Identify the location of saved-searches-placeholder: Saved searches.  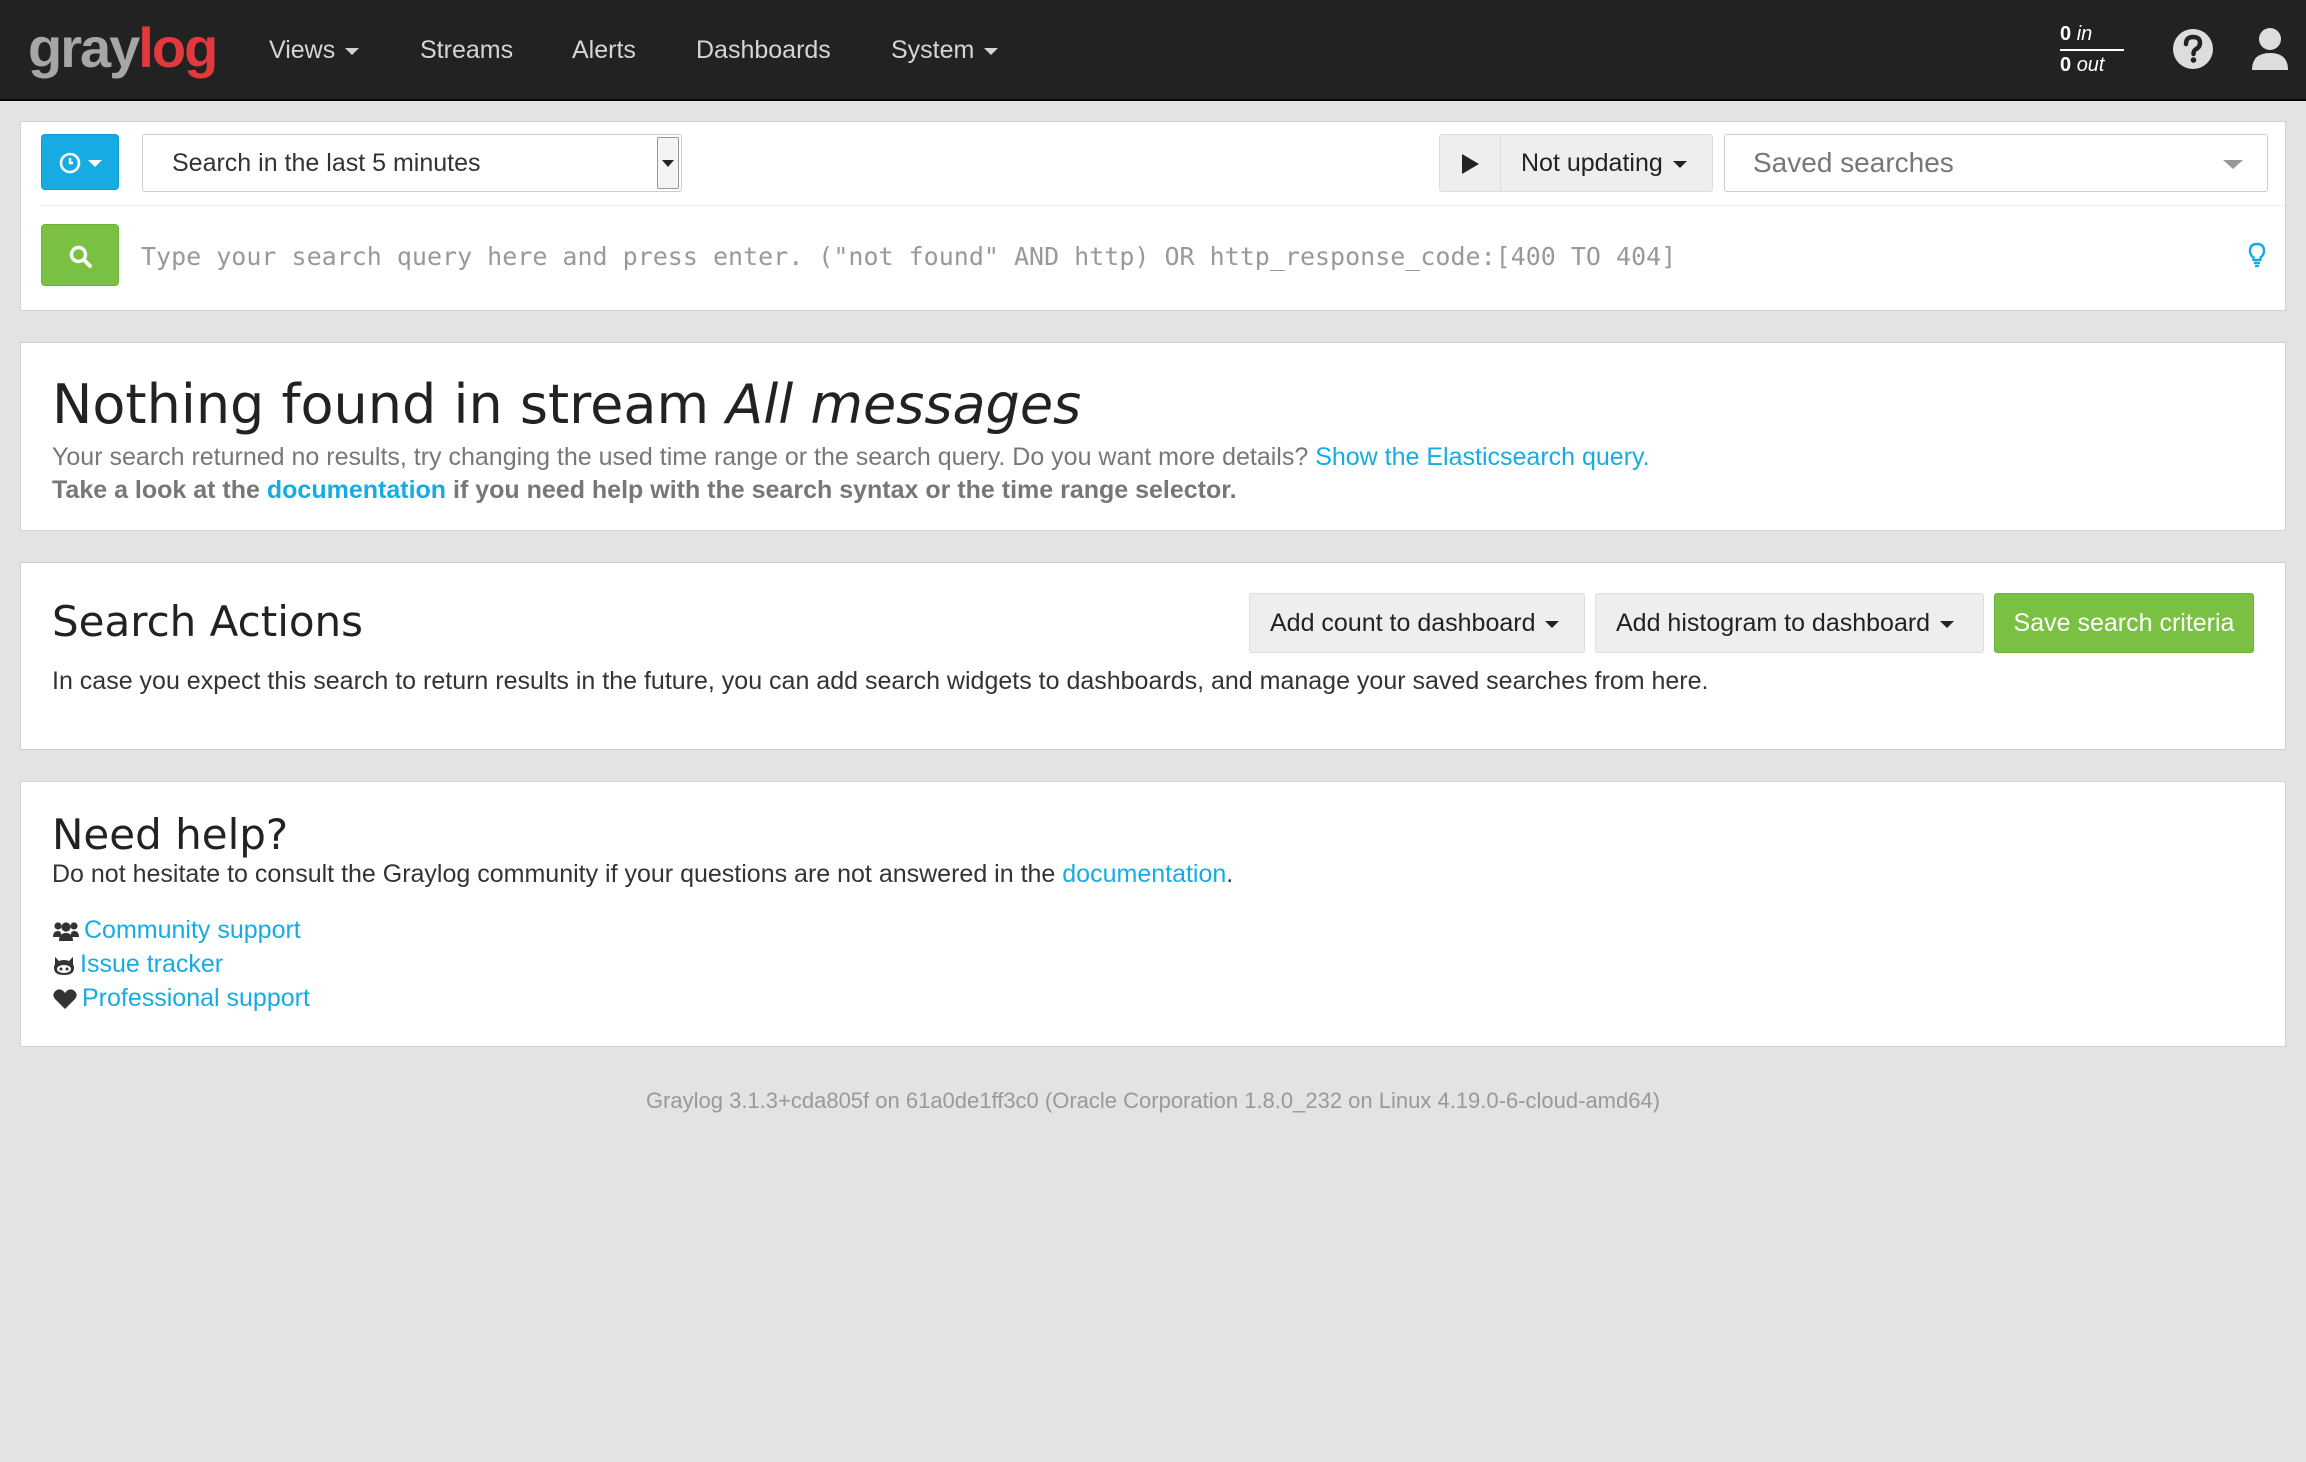
(1853, 162).